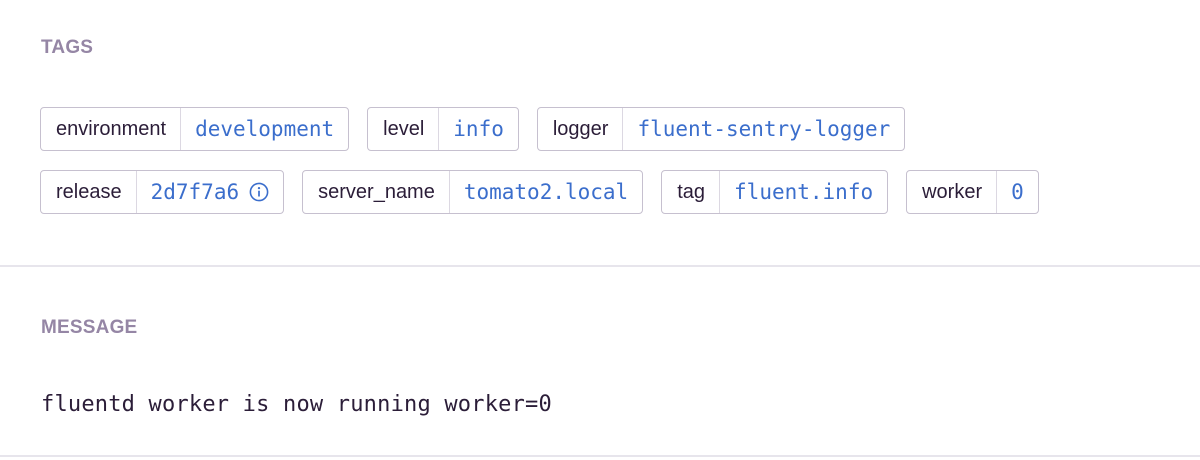  I want to click on tag-key: tag, so click(691, 192).